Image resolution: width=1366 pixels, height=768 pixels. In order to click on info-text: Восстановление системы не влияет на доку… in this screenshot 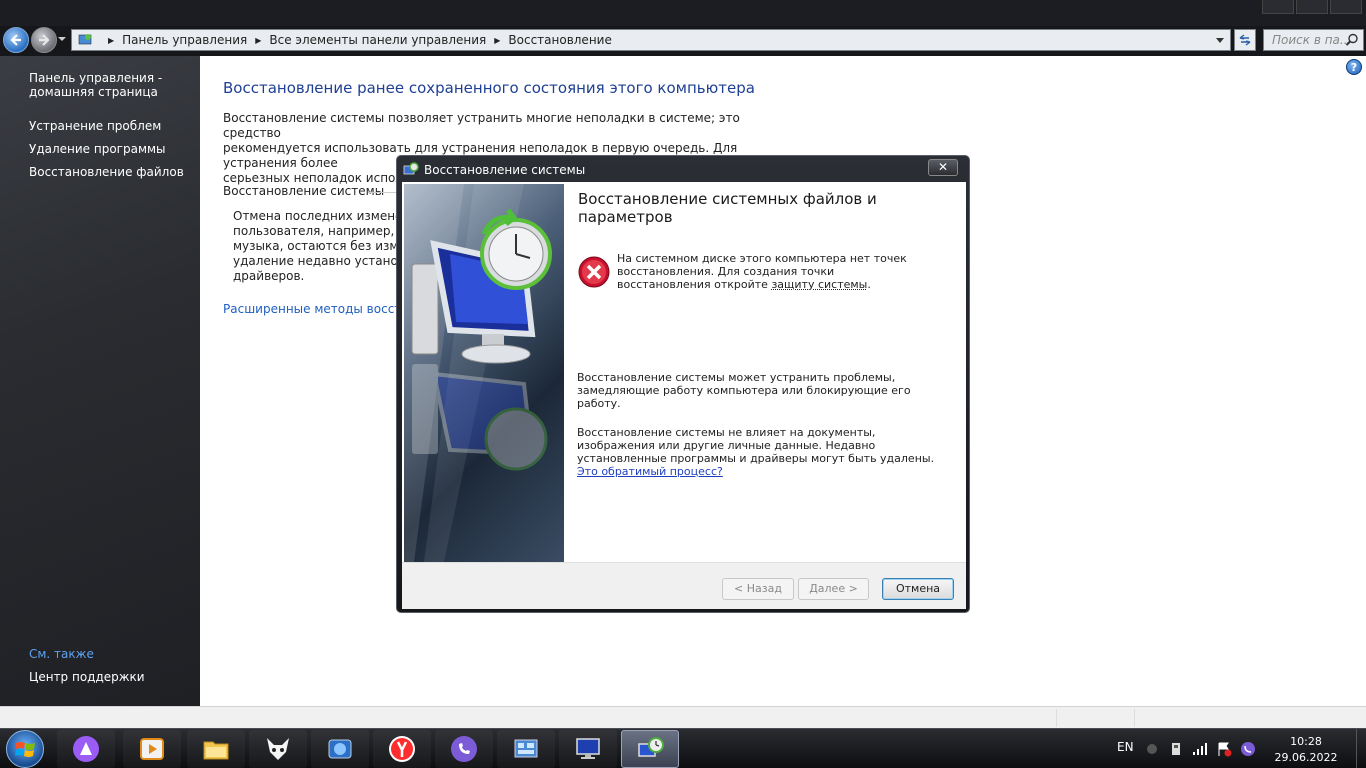, I will do `click(756, 445)`.